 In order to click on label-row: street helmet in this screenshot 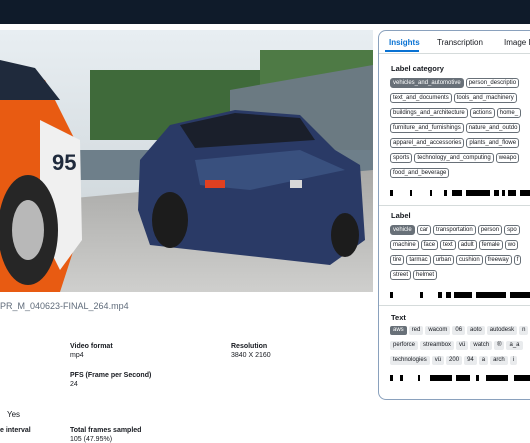, I will do `click(414, 275)`.